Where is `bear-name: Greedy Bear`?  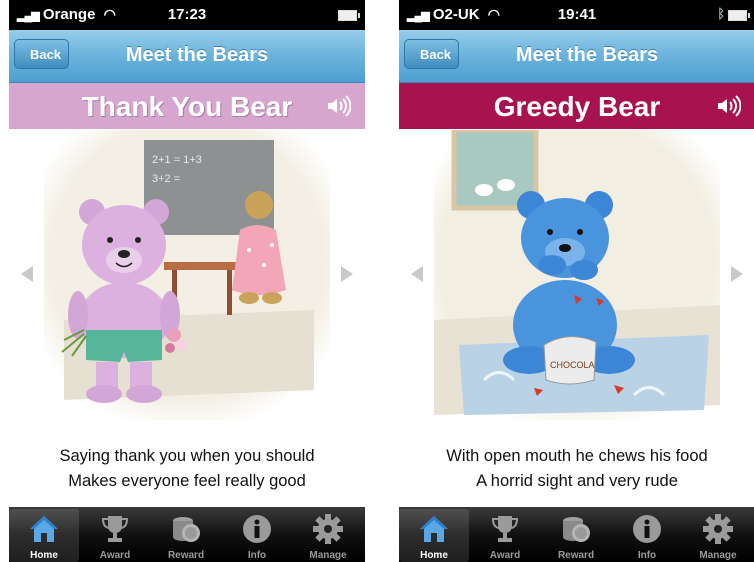
bear-name: Greedy Bear is located at coordinates (577, 106).